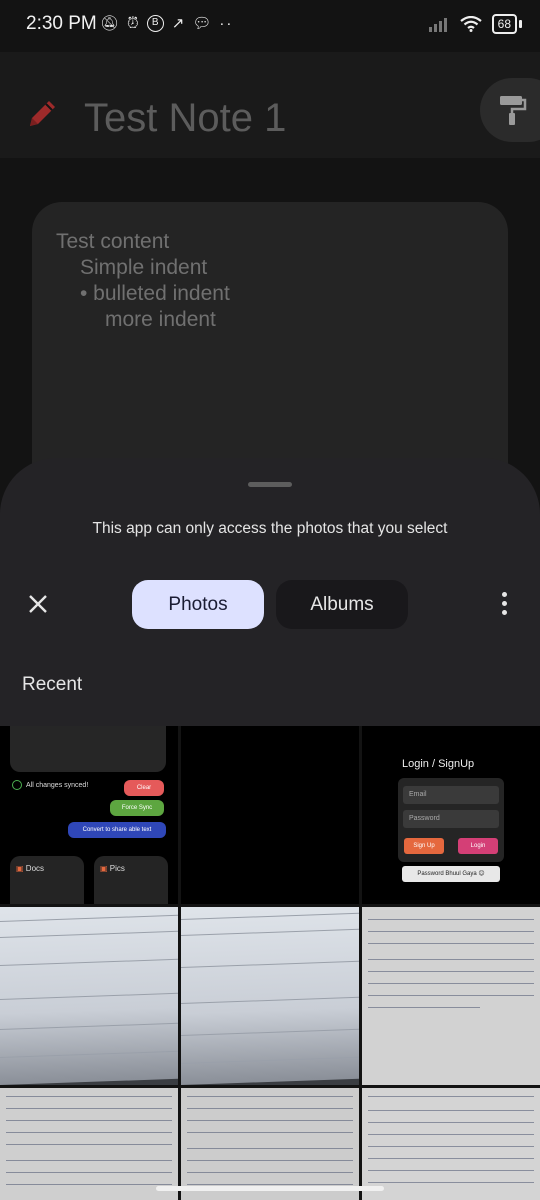  I want to click on status-icons-left: 🔕︎ ⏰︎ B ↗︎ 💬︎ ··, so click(166, 23).